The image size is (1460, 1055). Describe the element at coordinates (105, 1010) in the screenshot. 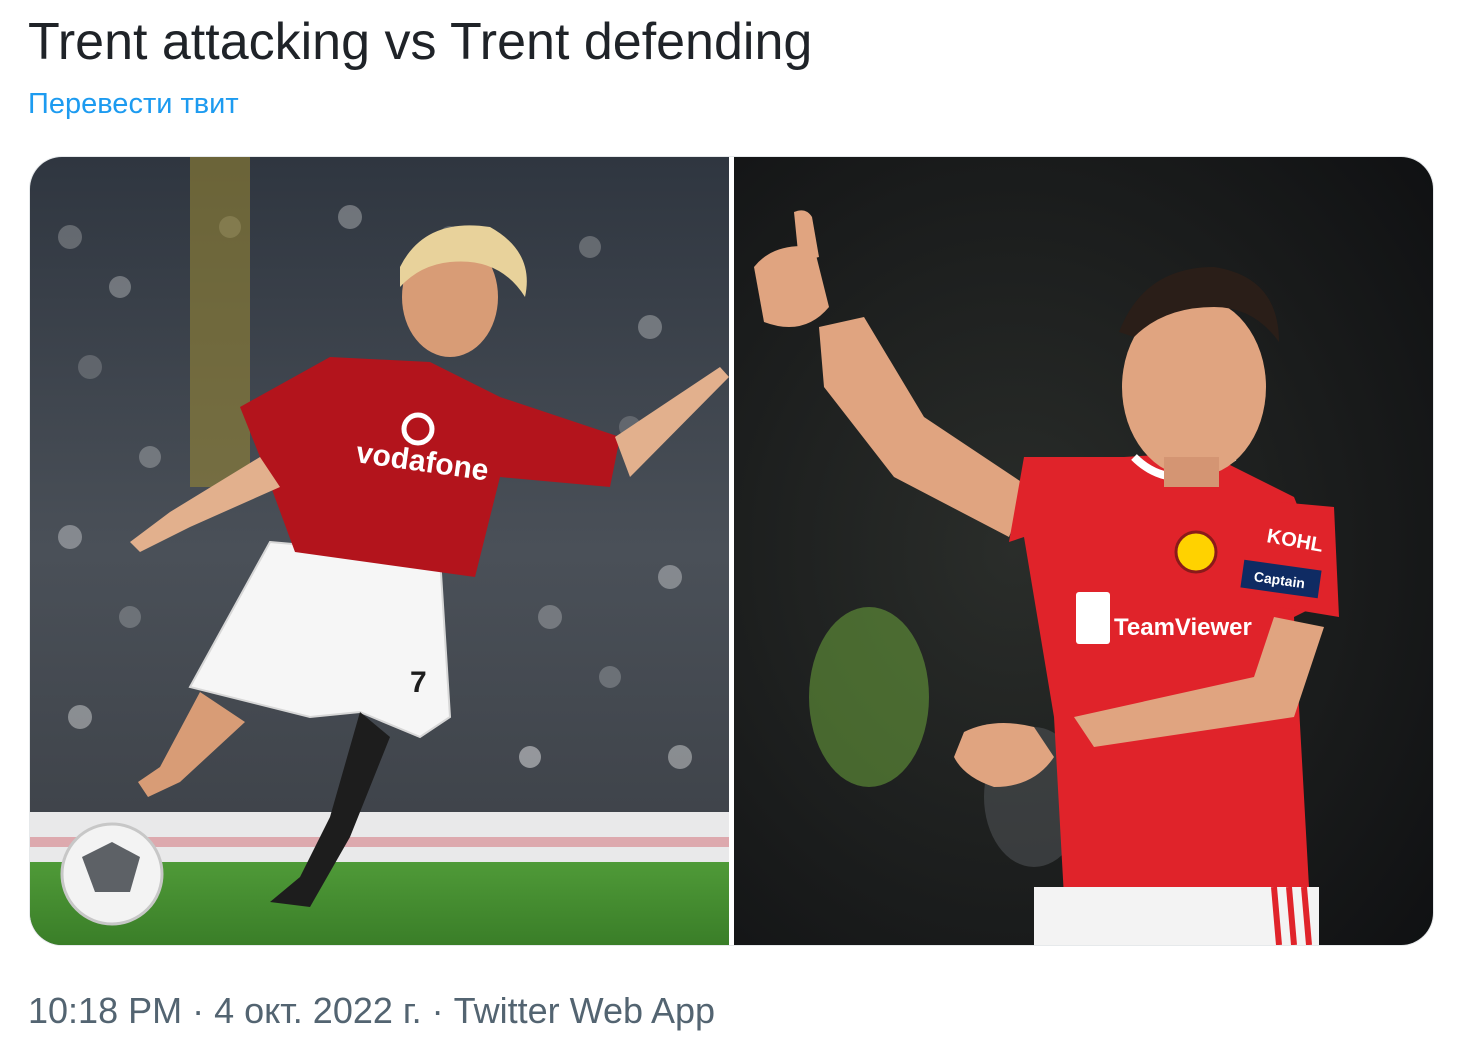

I see `tweet-timestamp-time: 10:18 PM` at that location.